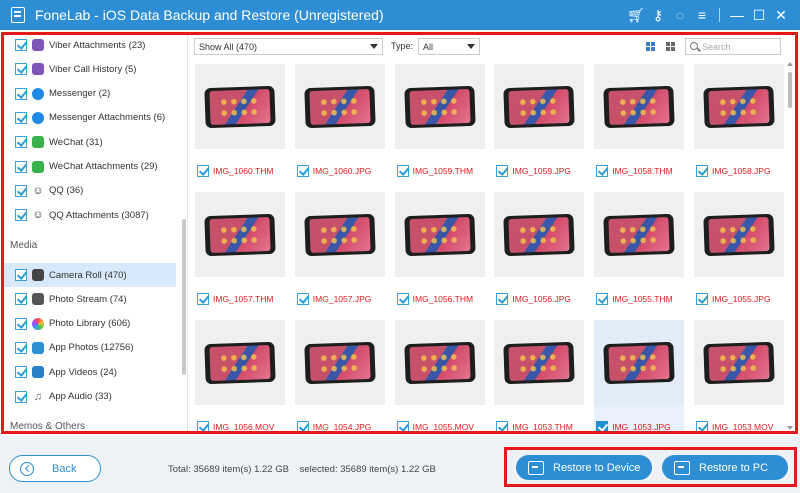 Image resolution: width=800 pixels, height=493 pixels. I want to click on photo-tile: IMG_1053.MOV, so click(739, 376).